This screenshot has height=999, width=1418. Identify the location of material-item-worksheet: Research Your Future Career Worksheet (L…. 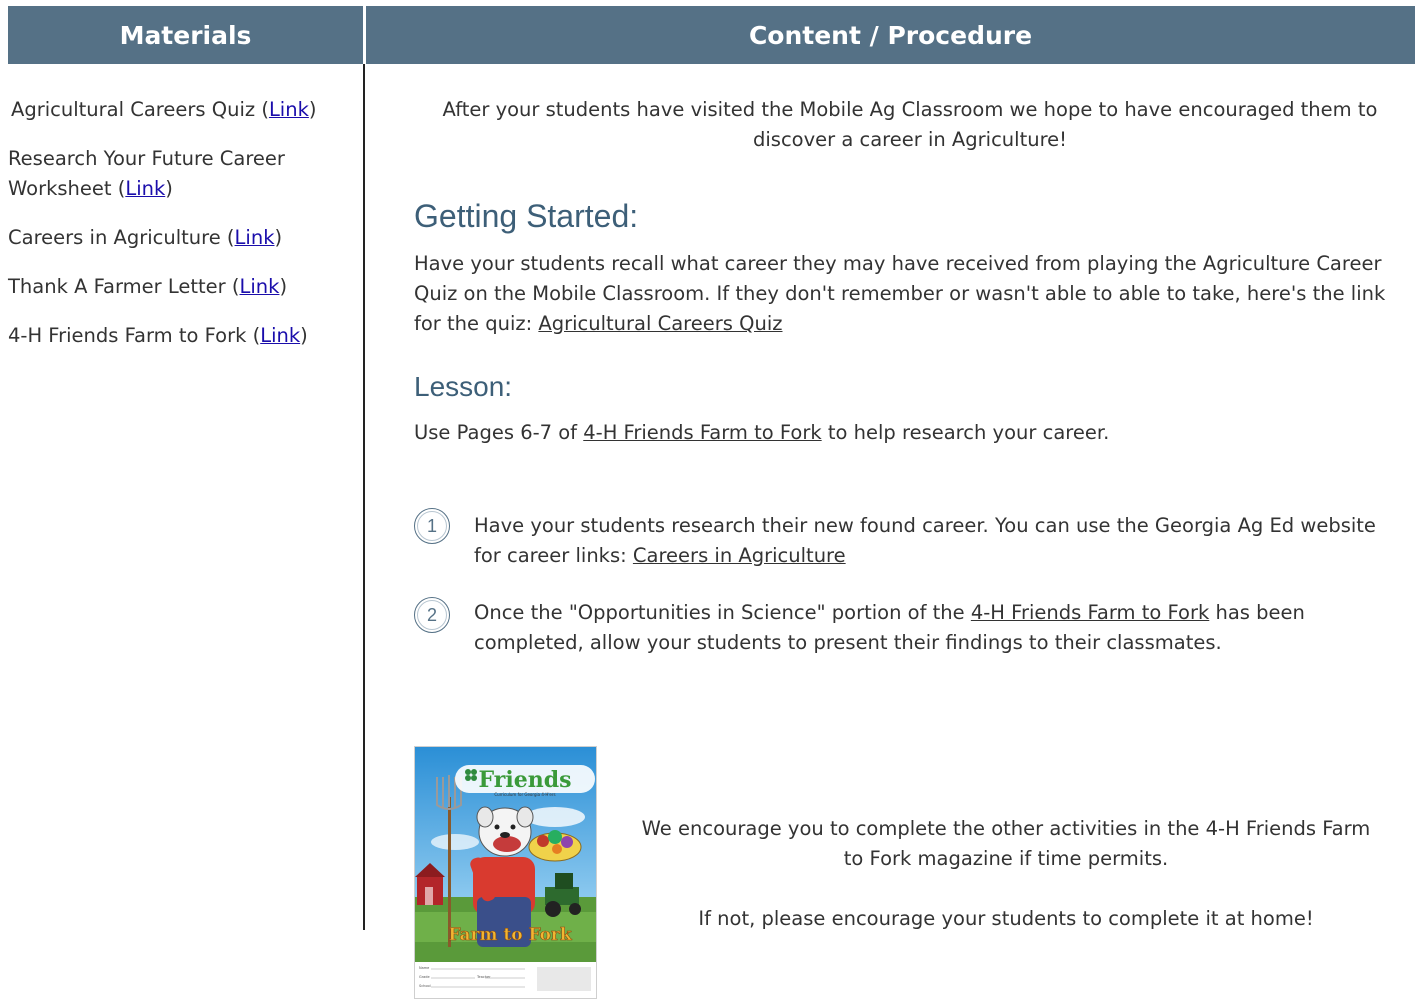
(146, 173).